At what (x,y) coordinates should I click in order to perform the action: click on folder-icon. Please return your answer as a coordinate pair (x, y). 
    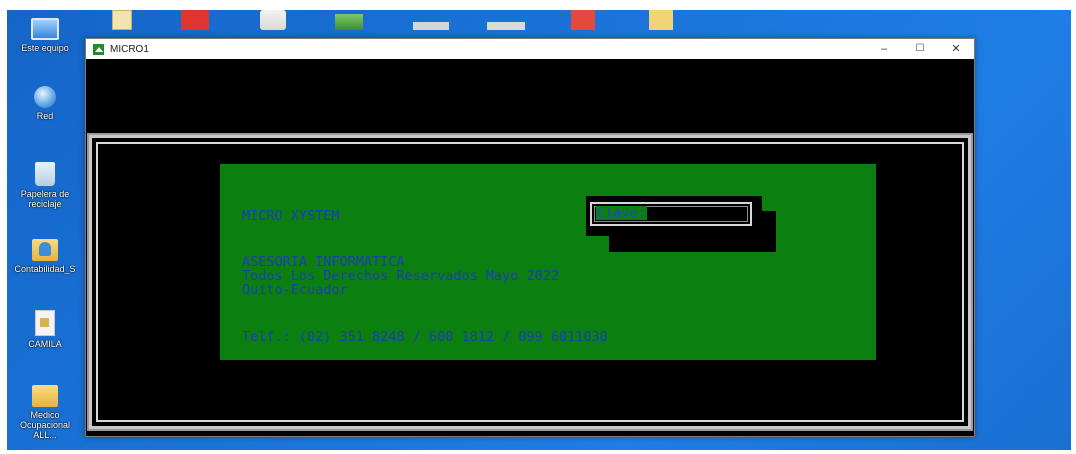
    Looking at the image, I should click on (45, 396).